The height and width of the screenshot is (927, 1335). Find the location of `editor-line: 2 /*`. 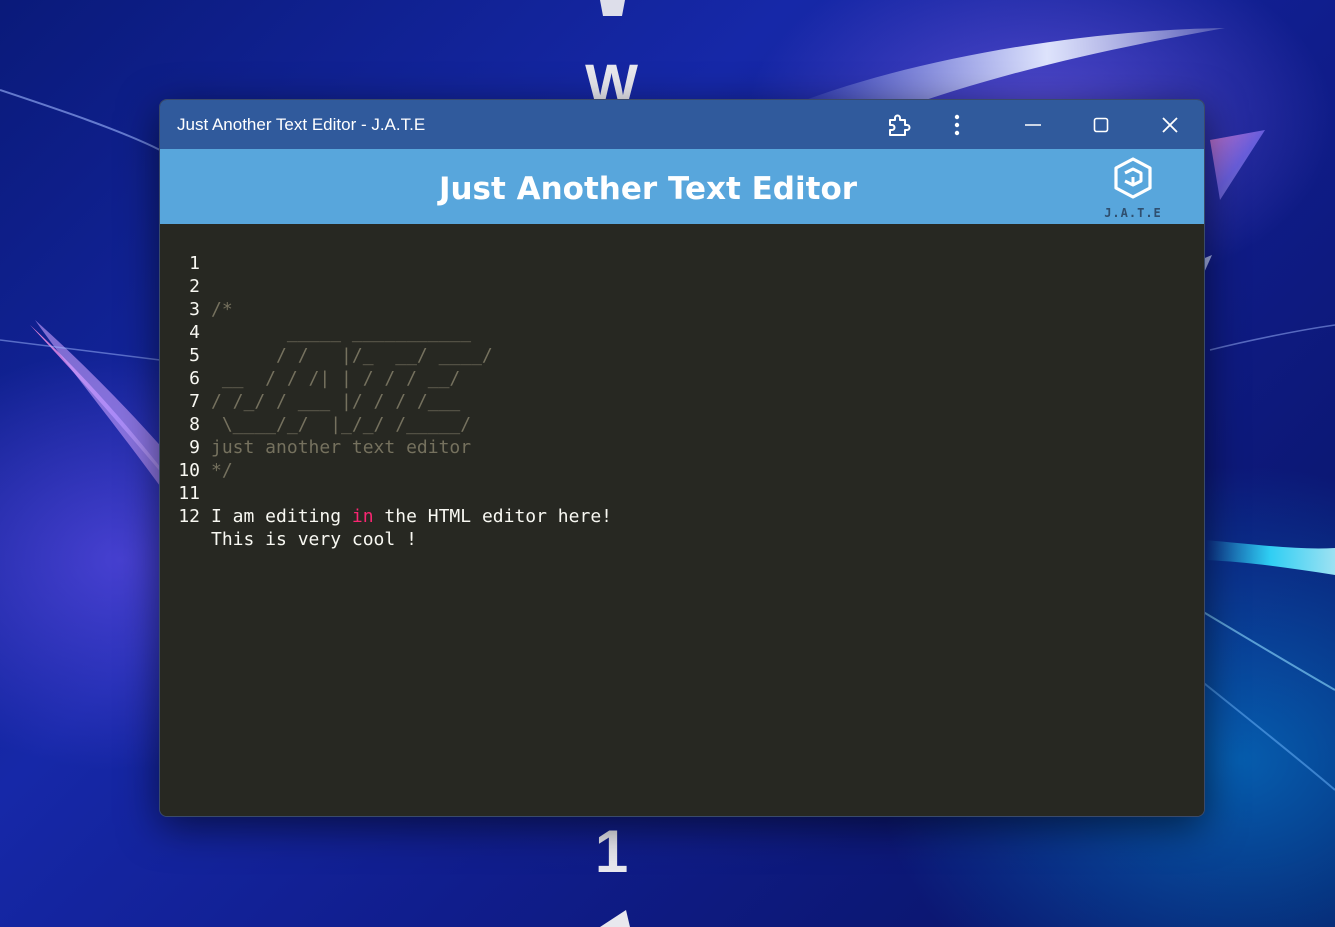

editor-line: 2 /* is located at coordinates (682, 286).